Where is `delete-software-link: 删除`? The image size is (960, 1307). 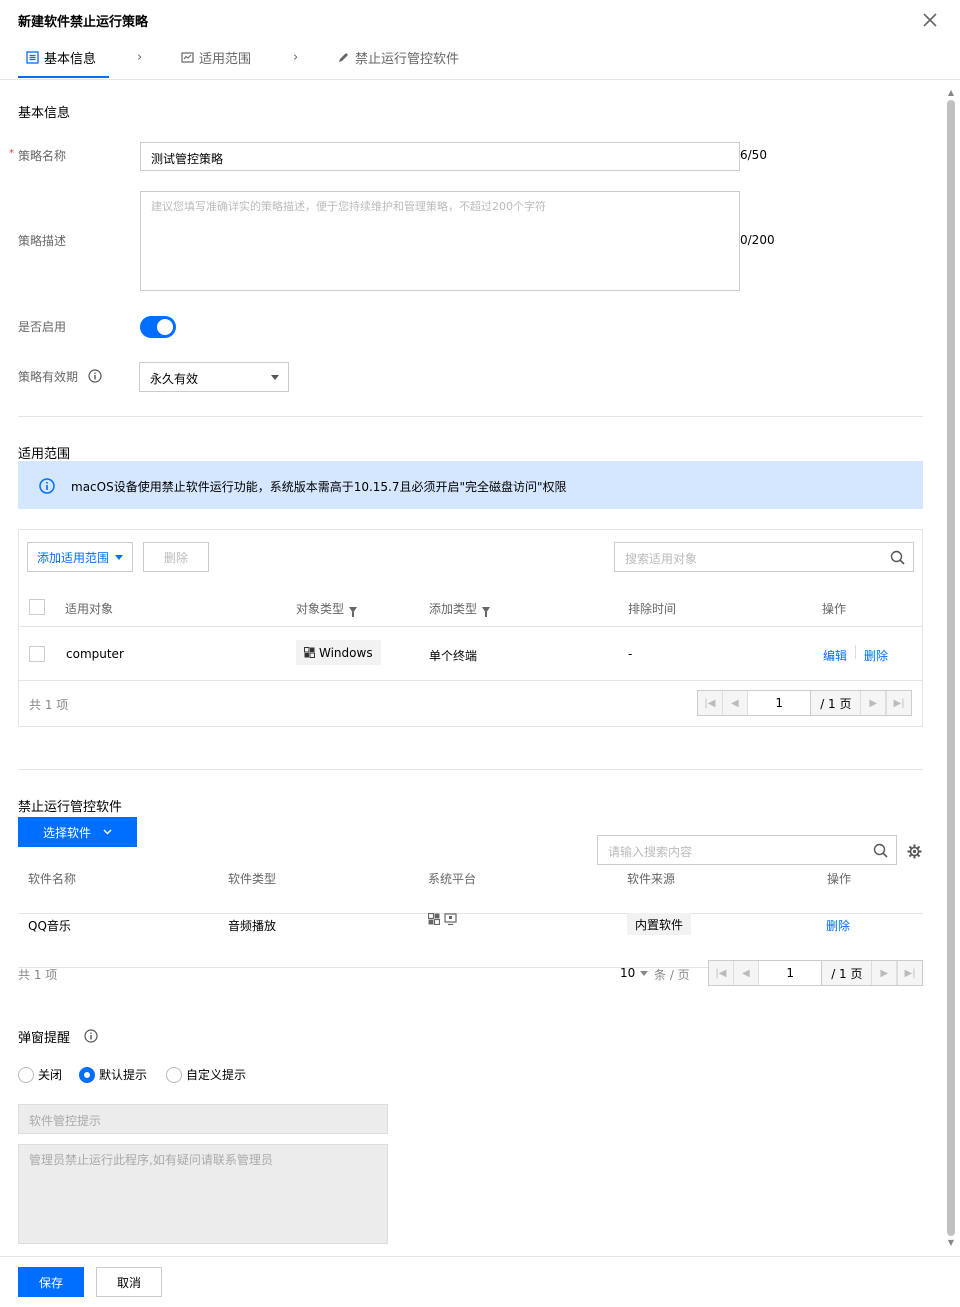 delete-software-link: 删除 is located at coordinates (838, 925).